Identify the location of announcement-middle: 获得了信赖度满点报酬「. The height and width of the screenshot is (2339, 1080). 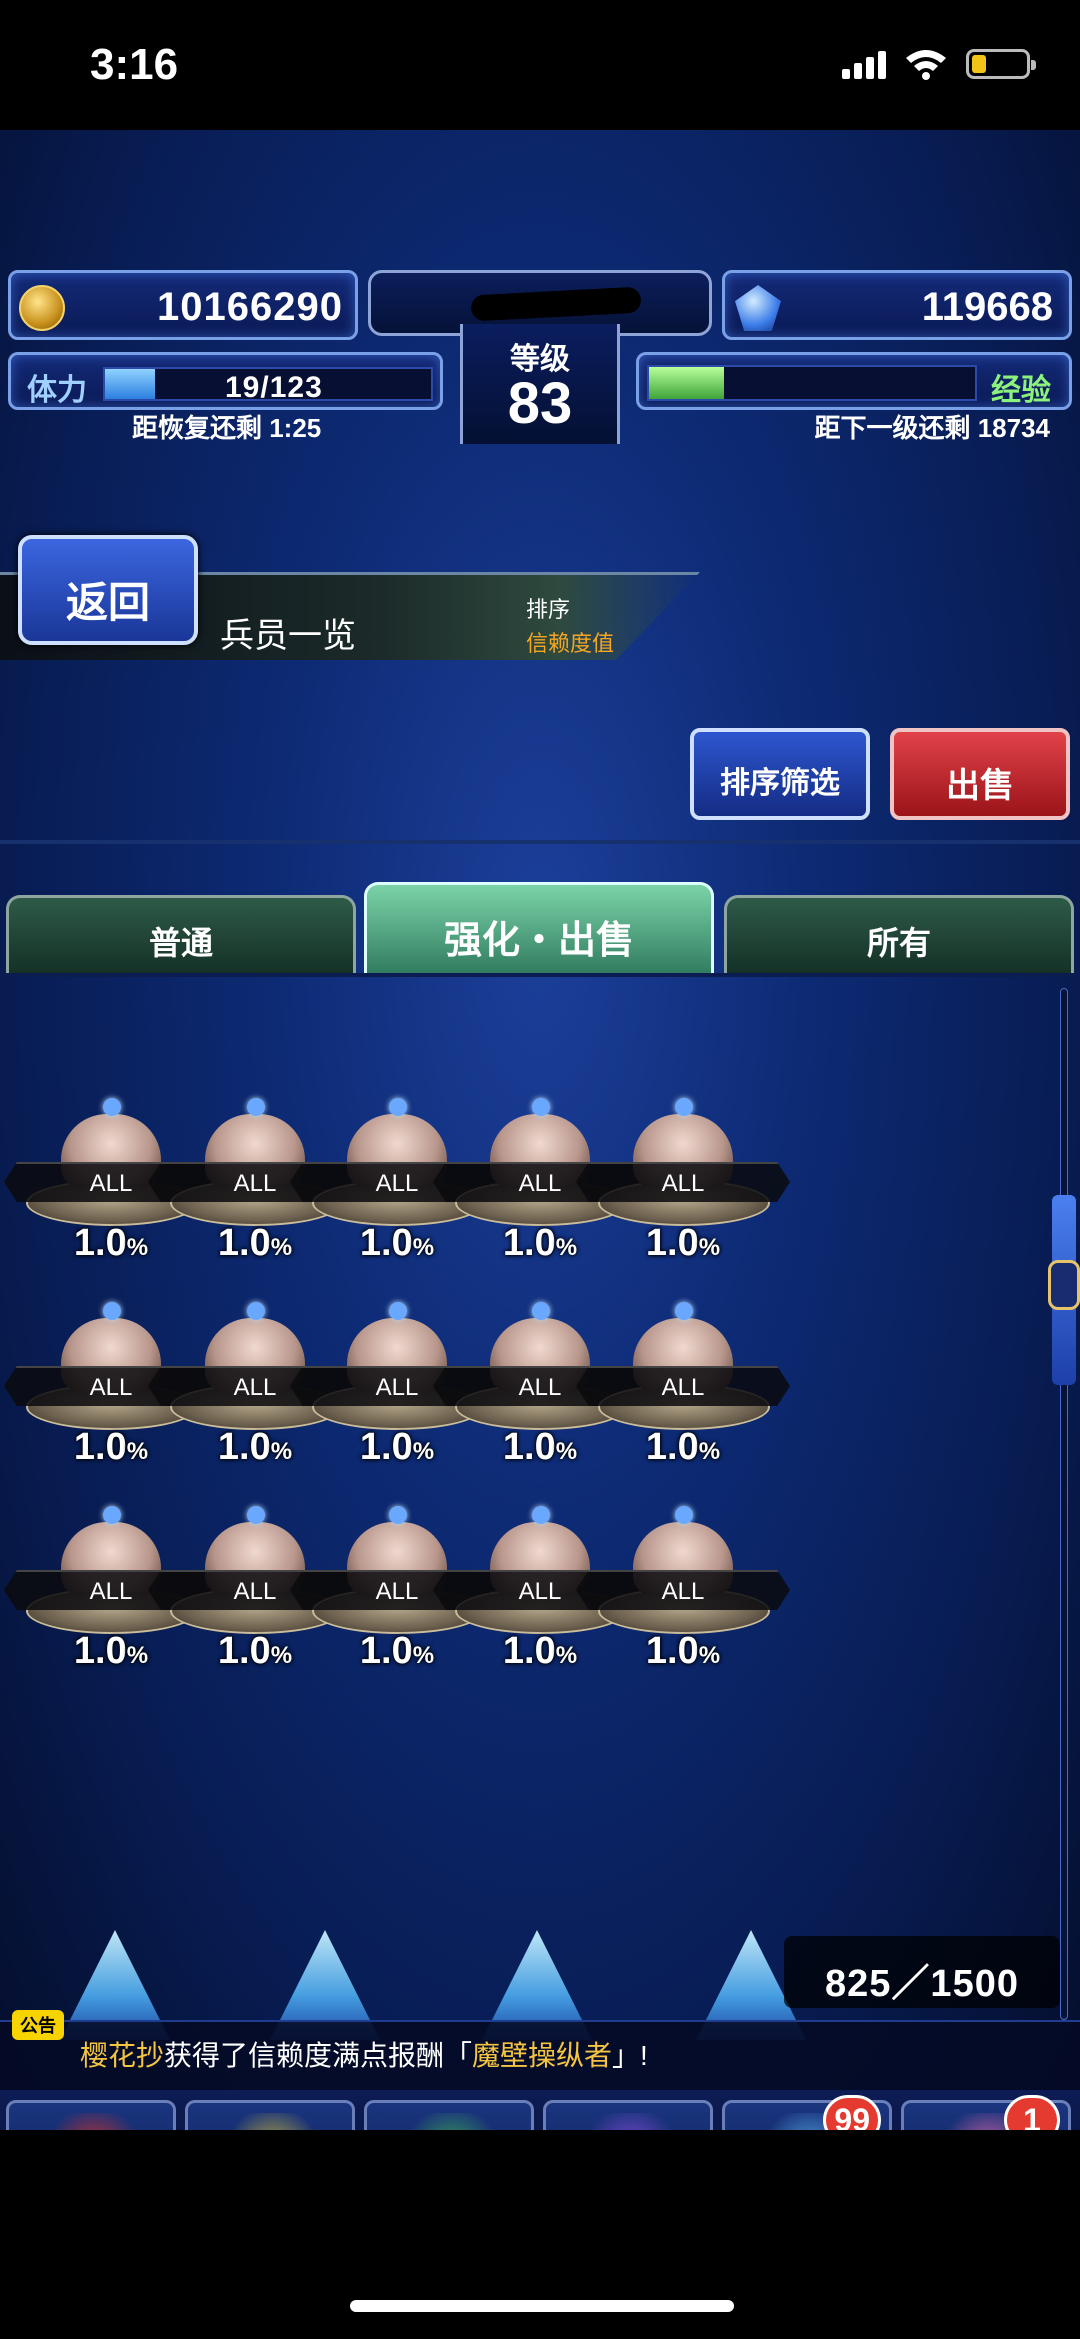
(318, 2055).